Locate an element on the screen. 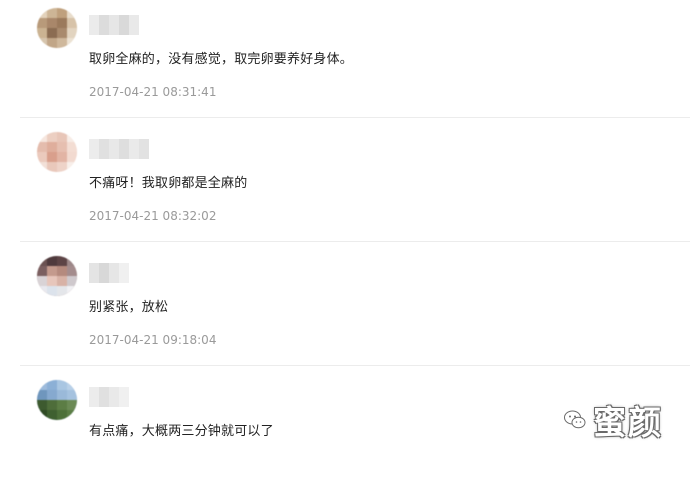 Image resolution: width=690 pixels, height=496 pixels. comment-text: 有点痛，大概两三分钟就可以了 is located at coordinates (181, 431).